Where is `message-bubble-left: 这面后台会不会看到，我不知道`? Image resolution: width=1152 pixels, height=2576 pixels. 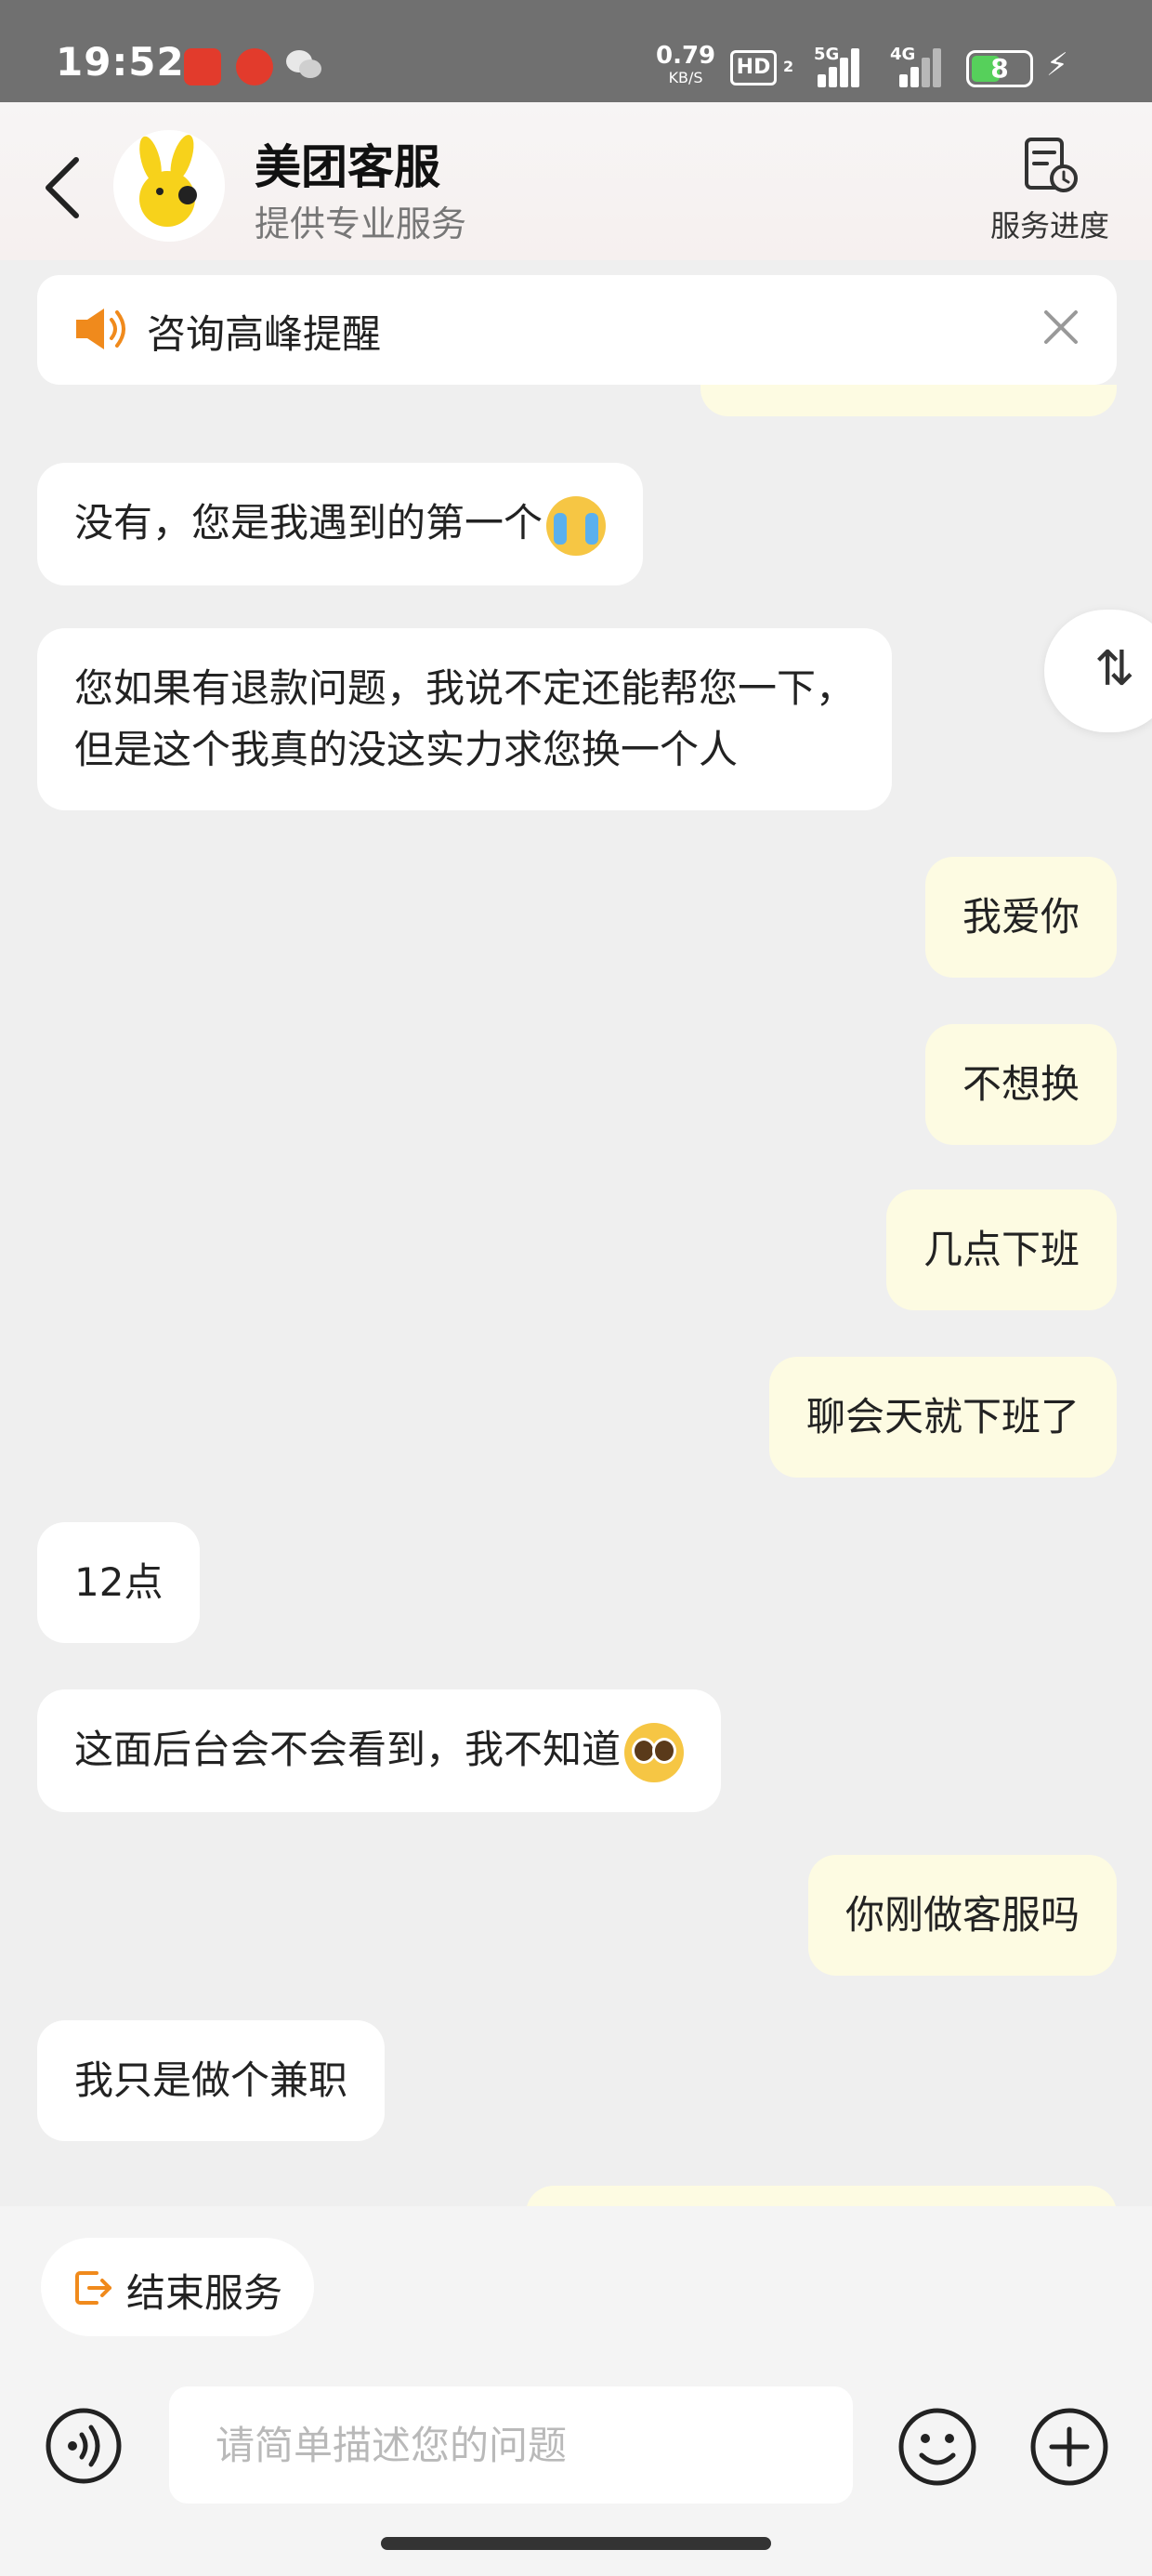
message-bubble-left: 这面后台会不会看到，我不知道 is located at coordinates (379, 1750).